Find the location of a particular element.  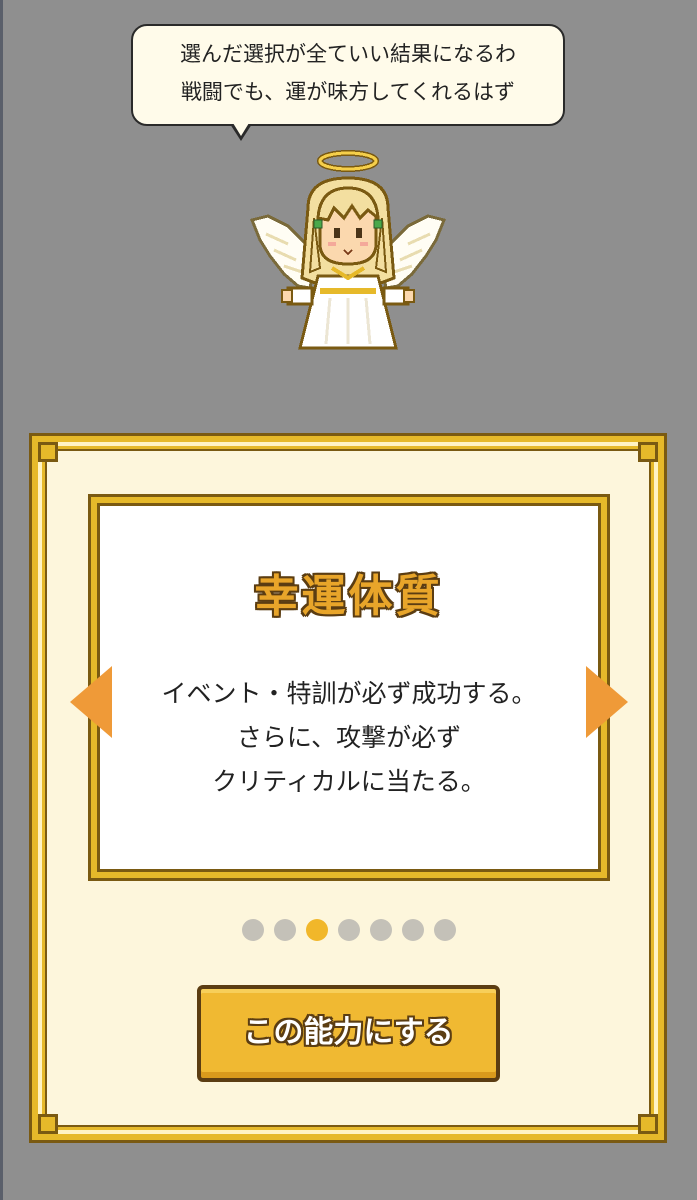

arrow-right-icon is located at coordinates (607, 702).